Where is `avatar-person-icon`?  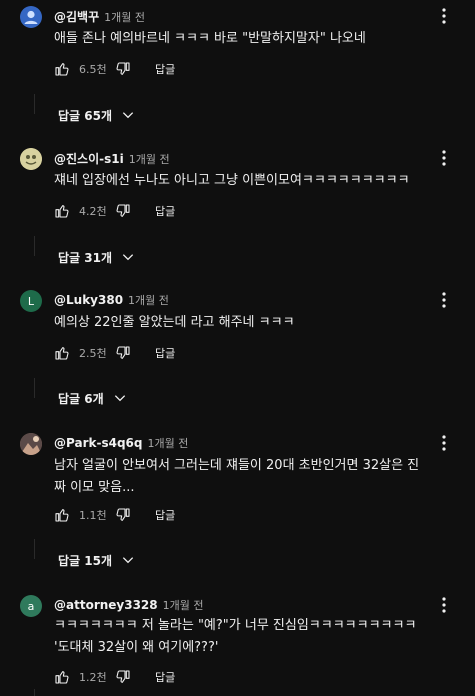
avatar-person-icon is located at coordinates (31, 17).